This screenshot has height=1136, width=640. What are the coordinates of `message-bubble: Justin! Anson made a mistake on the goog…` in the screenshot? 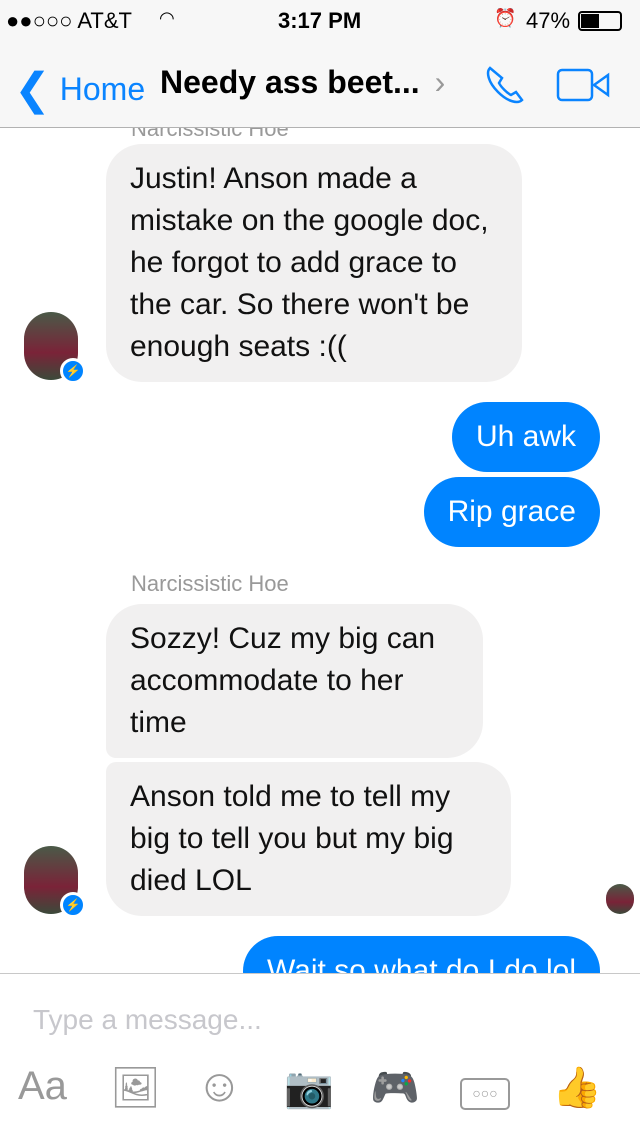 It's located at (314, 263).